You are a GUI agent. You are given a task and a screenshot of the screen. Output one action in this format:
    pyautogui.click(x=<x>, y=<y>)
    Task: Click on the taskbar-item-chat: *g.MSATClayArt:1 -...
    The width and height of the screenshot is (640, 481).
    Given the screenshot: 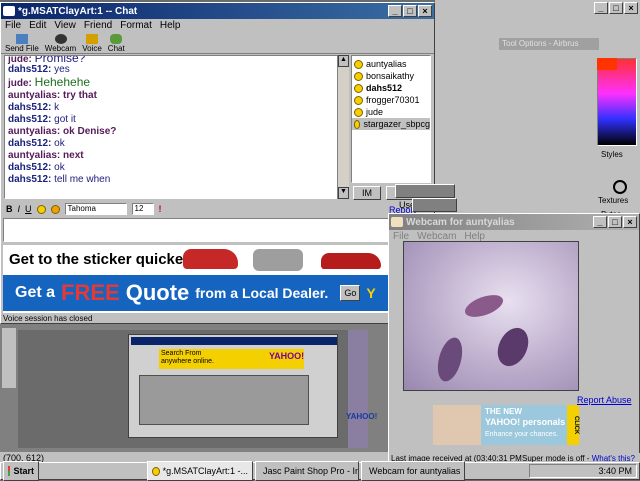 What is the action you would take?
    pyautogui.click(x=200, y=471)
    